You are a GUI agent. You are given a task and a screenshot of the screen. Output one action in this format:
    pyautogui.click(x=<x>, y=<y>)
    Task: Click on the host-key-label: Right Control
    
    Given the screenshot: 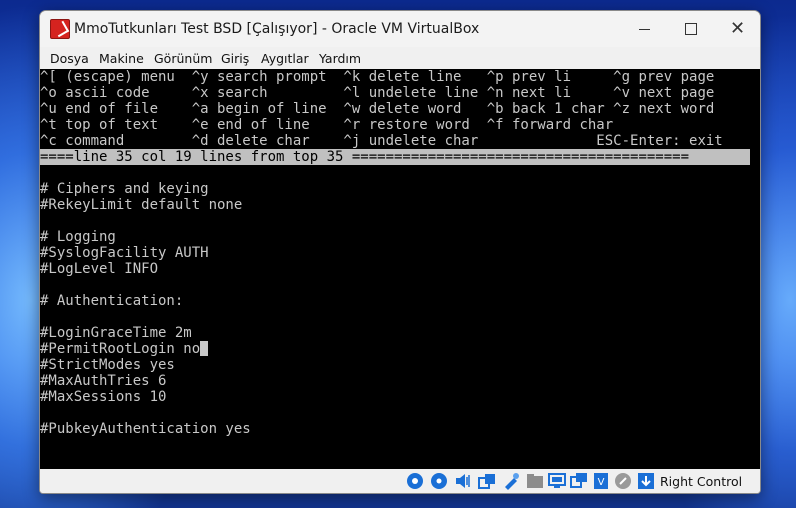 What is the action you would take?
    pyautogui.click(x=701, y=481)
    